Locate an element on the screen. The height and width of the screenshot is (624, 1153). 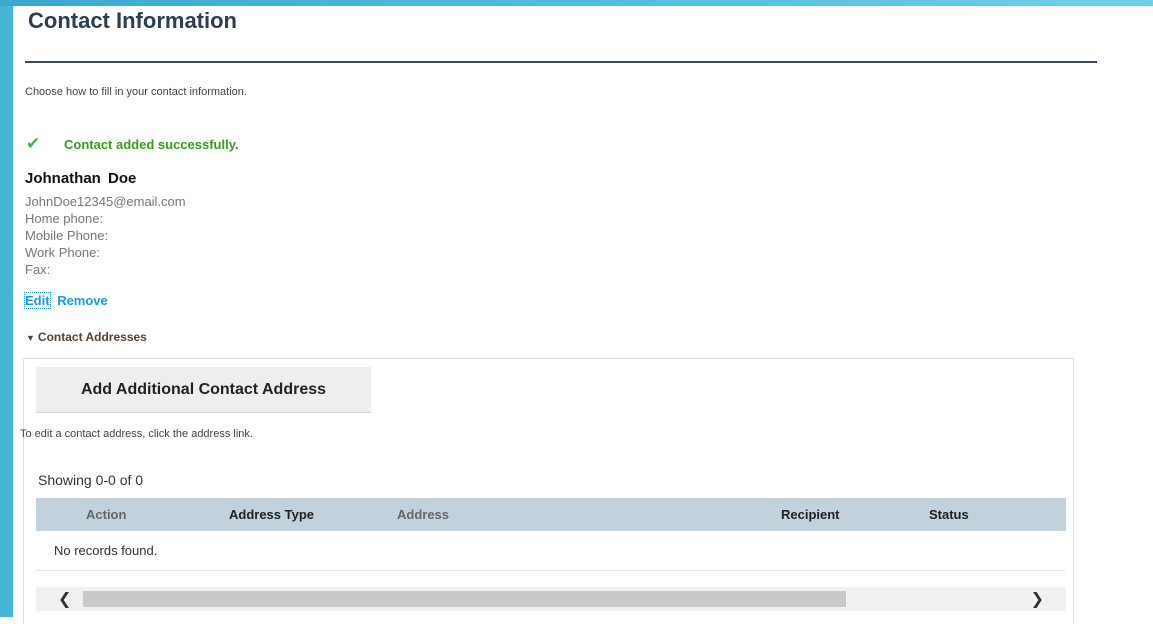
contact-addresses-toggle: ▼ Contact Addresses is located at coordinates (86, 337).